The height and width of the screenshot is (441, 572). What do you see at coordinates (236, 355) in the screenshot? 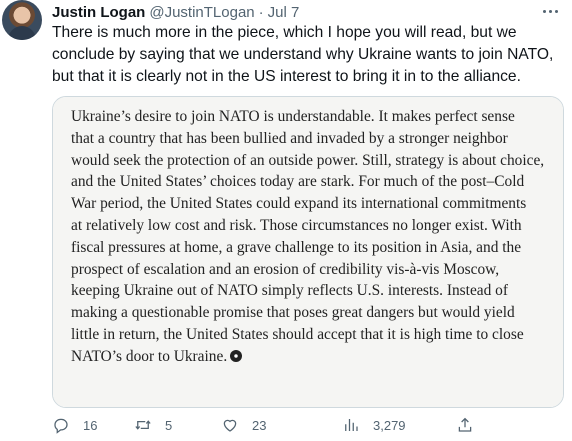
I see `emblem-icon` at bounding box center [236, 355].